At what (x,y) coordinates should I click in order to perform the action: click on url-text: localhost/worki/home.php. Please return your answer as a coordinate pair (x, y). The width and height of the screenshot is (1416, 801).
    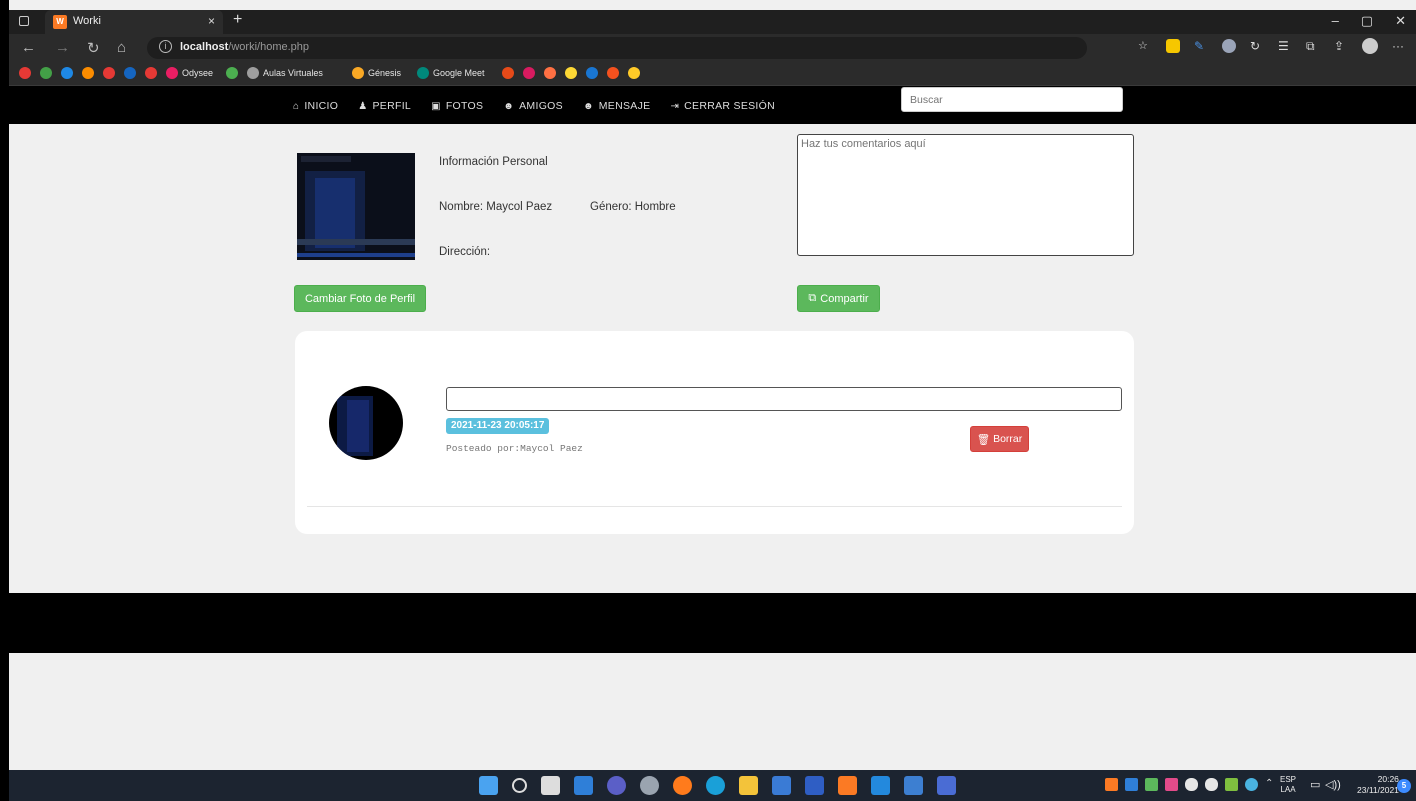
    Looking at the image, I should click on (245, 47).